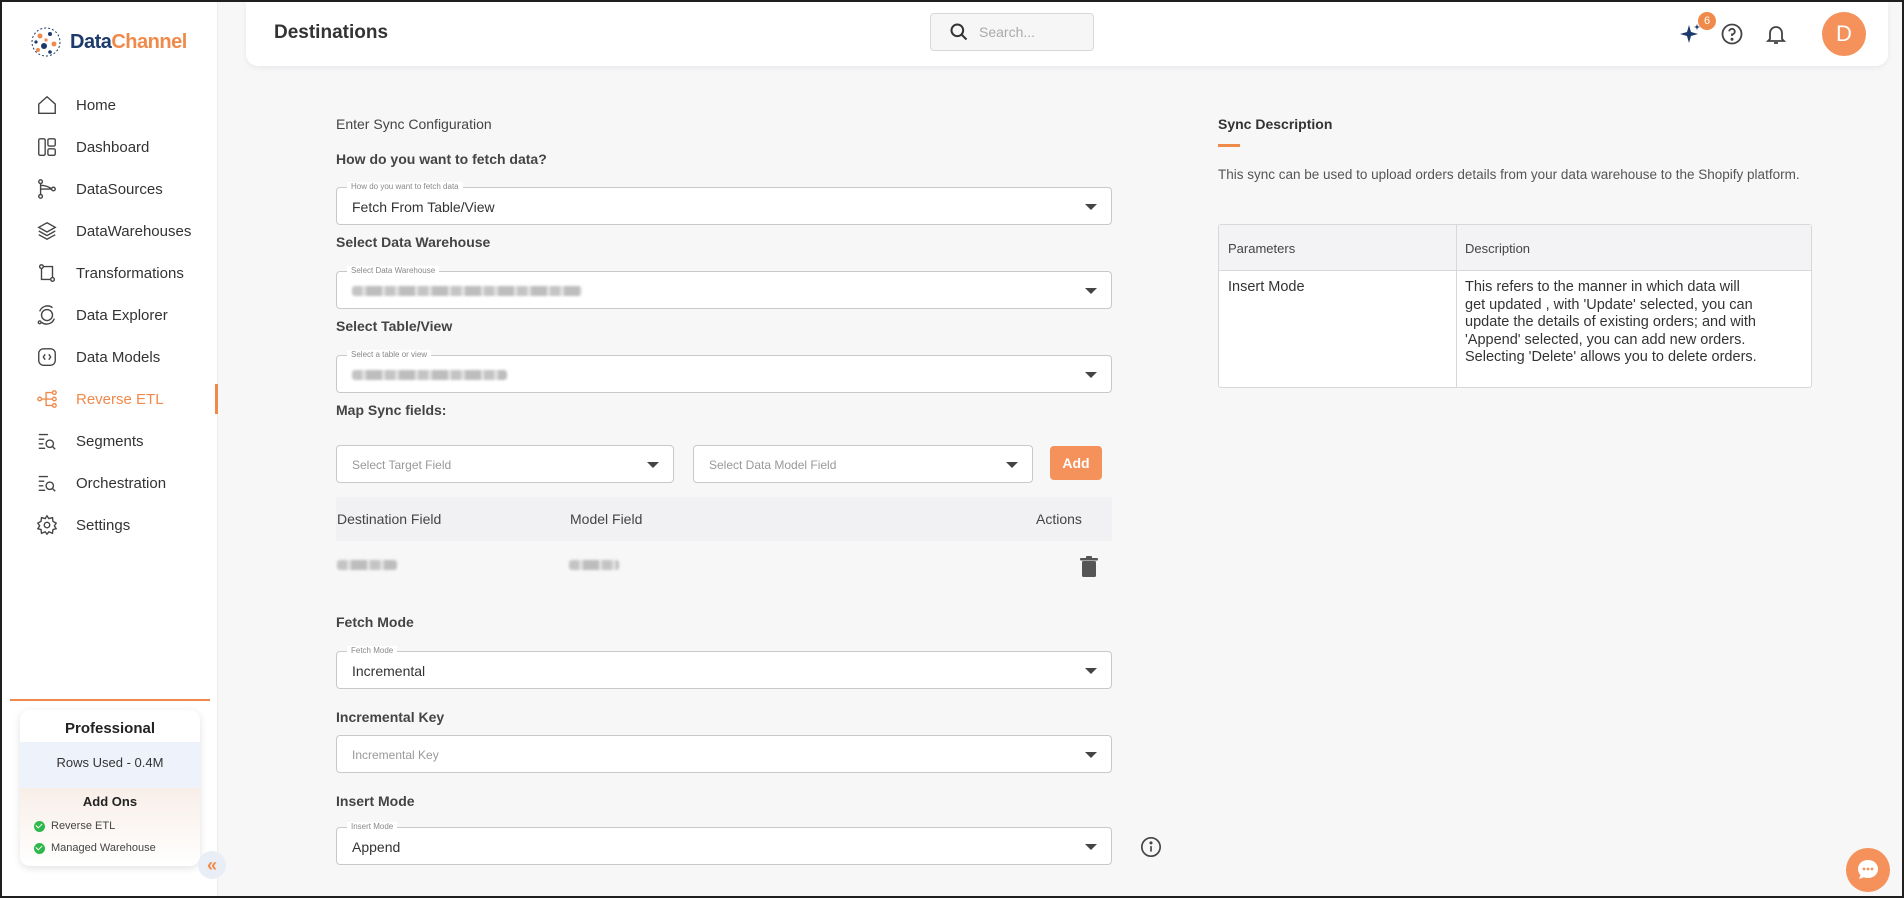  What do you see at coordinates (1229, 145) in the screenshot?
I see `title-underline` at bounding box center [1229, 145].